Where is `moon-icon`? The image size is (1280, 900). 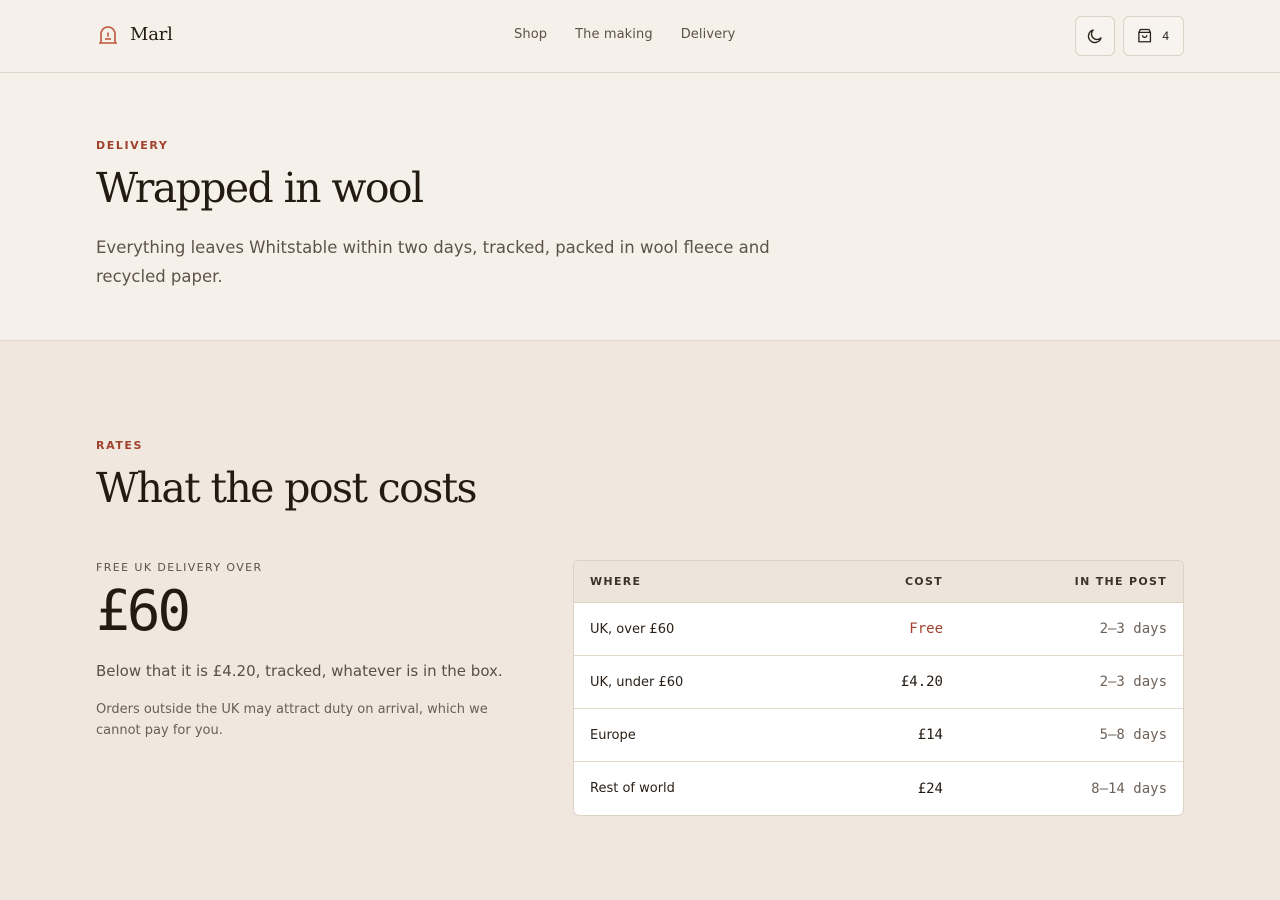
moon-icon is located at coordinates (1094, 36).